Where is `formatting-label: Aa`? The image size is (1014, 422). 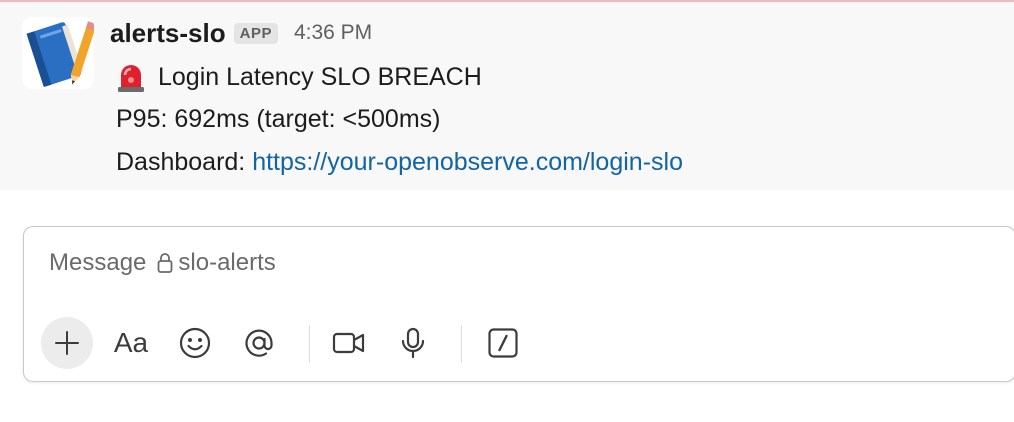 formatting-label: Aa is located at coordinates (131, 342).